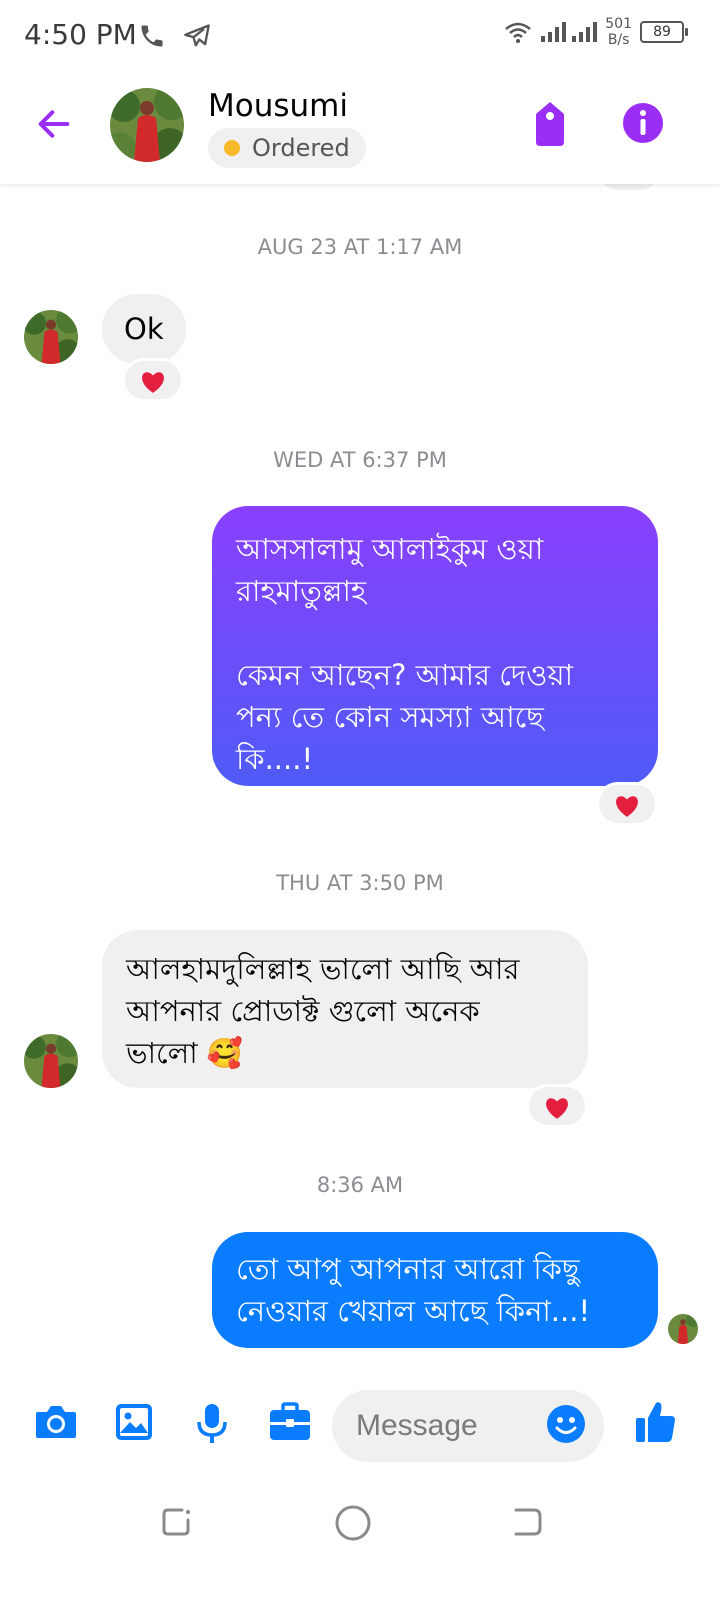  I want to click on emoji-icon, so click(566, 1424).